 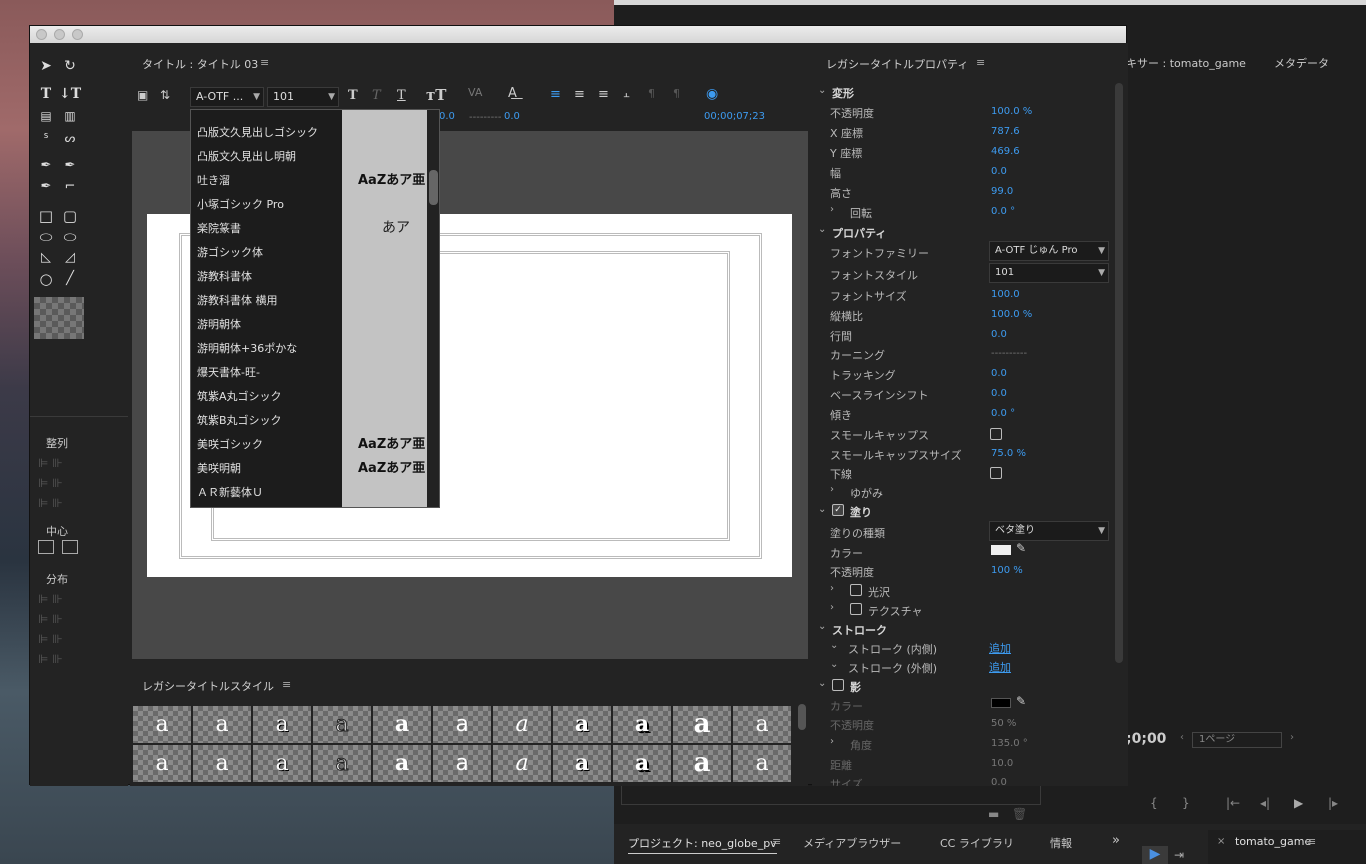 What do you see at coordinates (999, 373) in the screenshot?
I see `tracking-property-value: 0.0` at bounding box center [999, 373].